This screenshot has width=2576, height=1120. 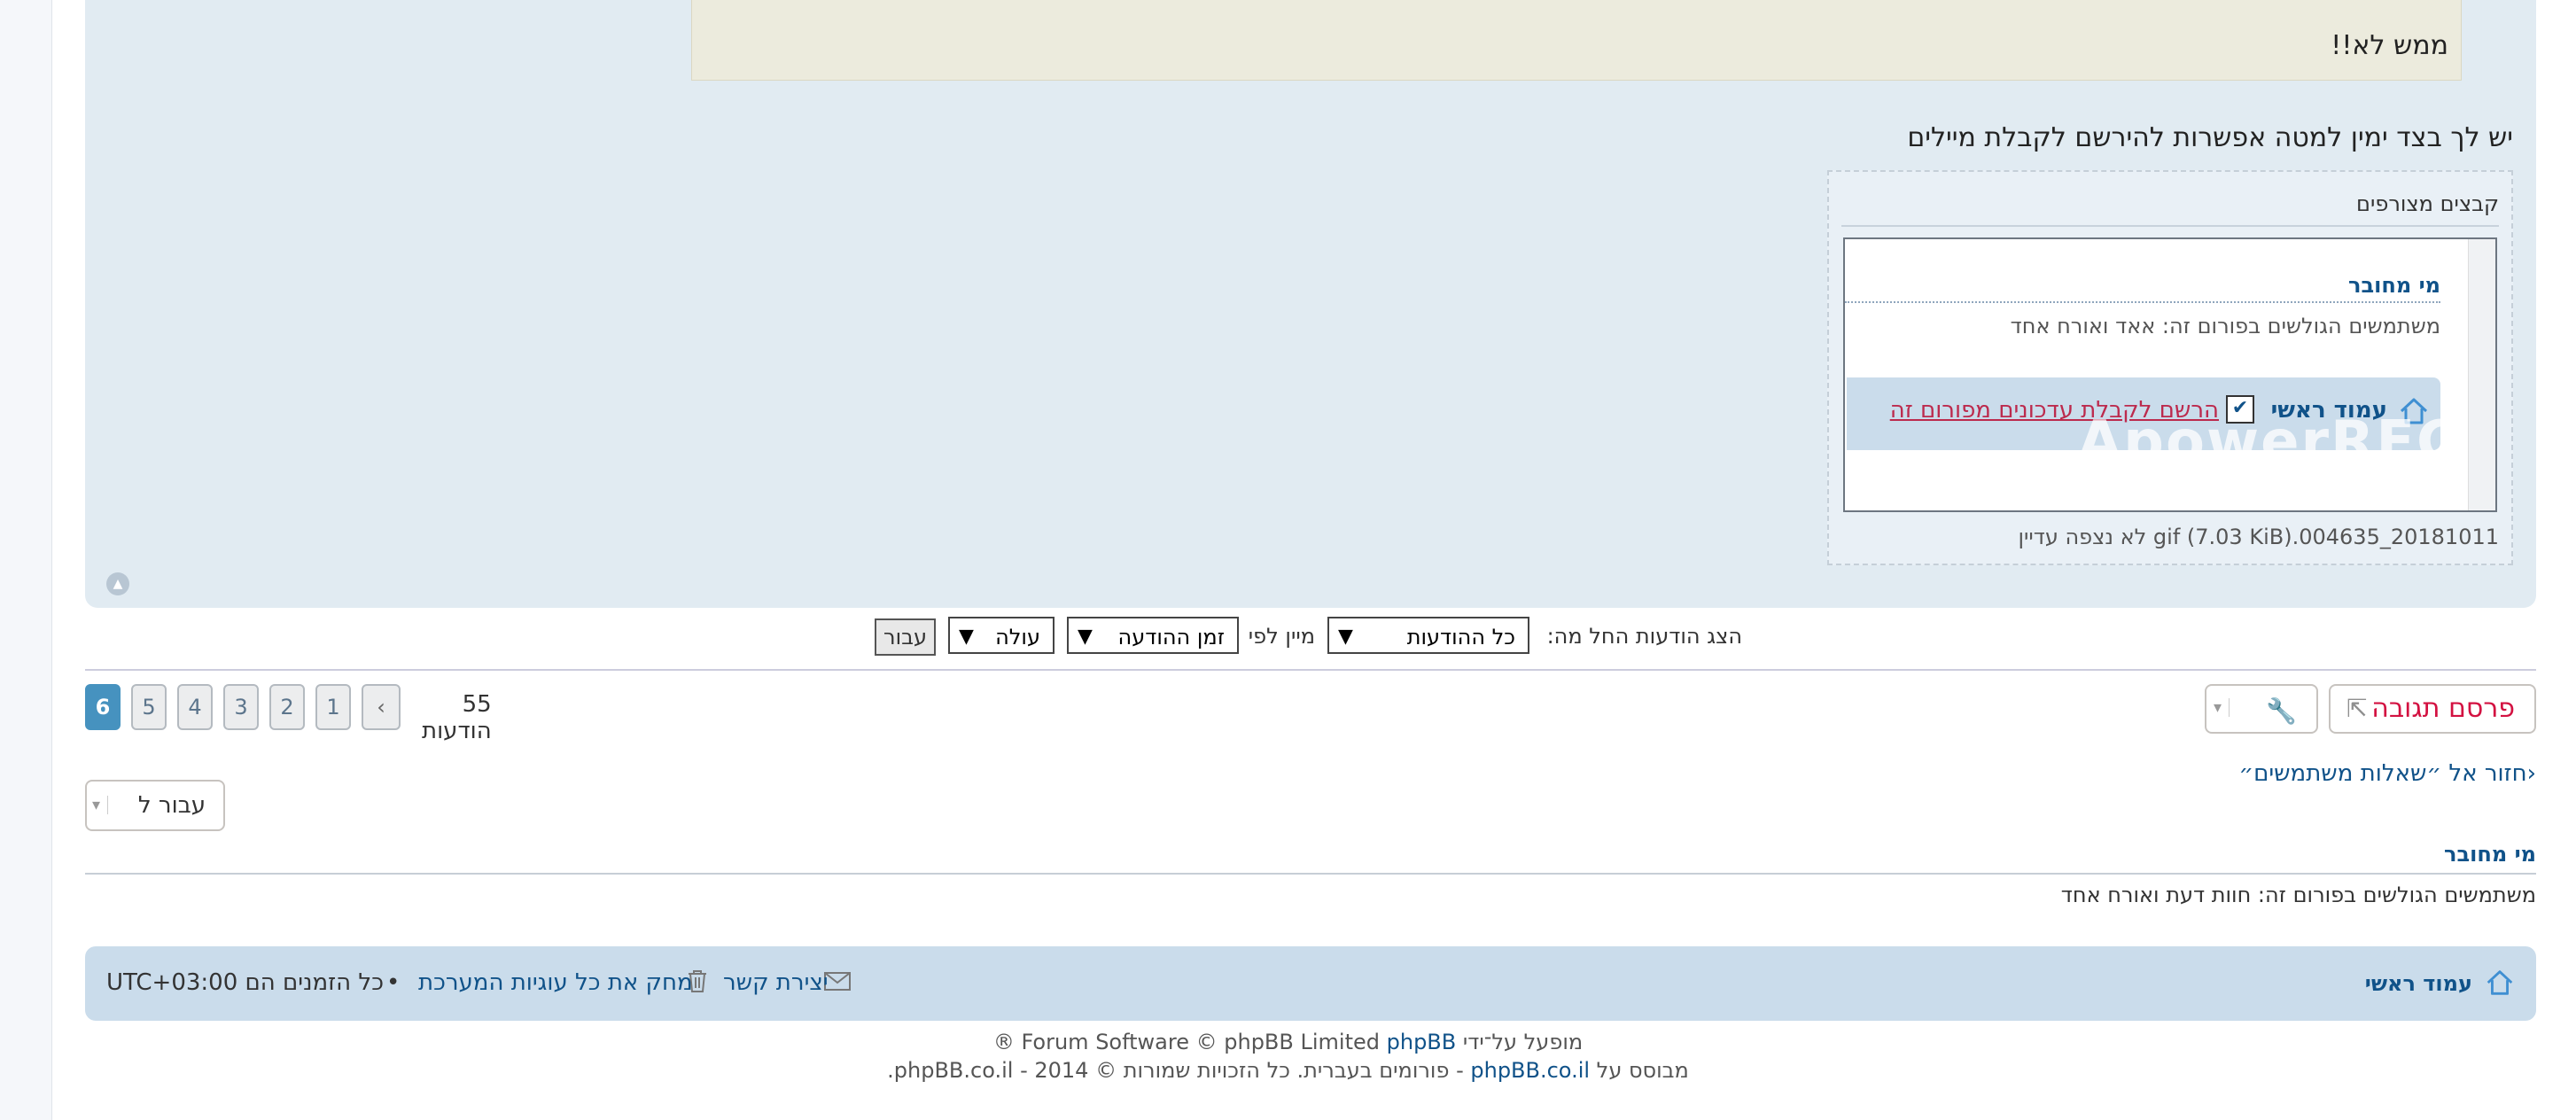 What do you see at coordinates (1171, 637) in the screenshot?
I see `sort-by-value: זמן ההודעה` at bounding box center [1171, 637].